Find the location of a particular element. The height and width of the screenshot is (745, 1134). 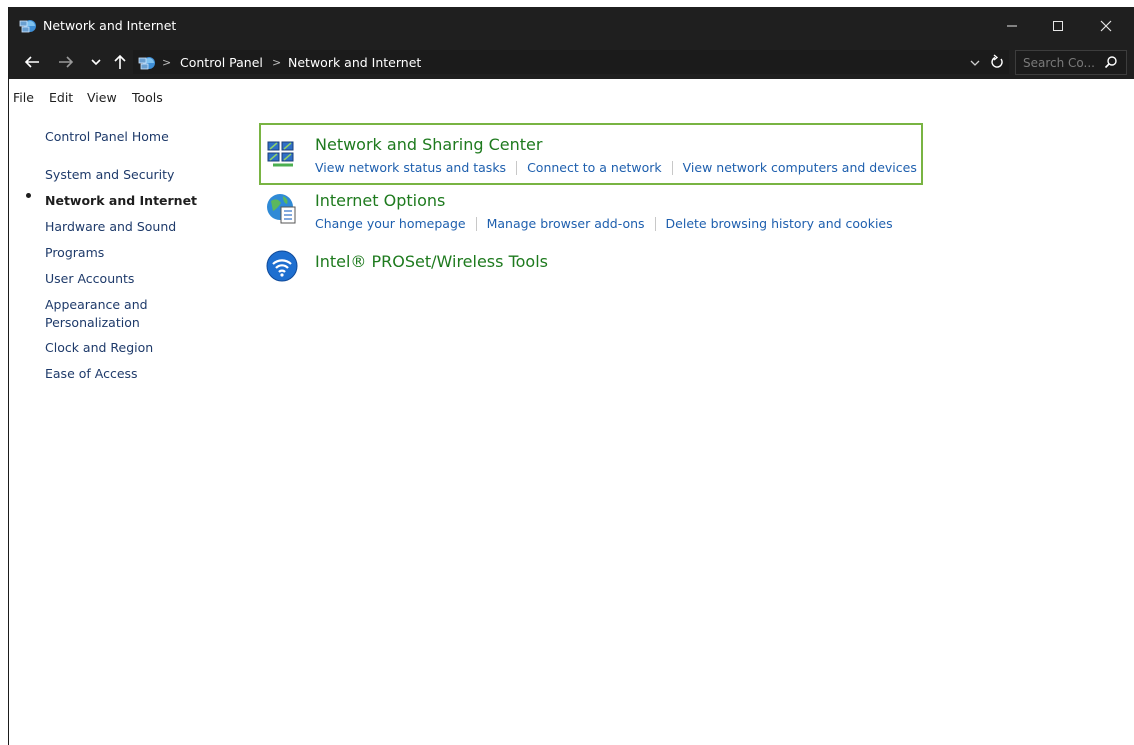

back-button is located at coordinates (32, 62).